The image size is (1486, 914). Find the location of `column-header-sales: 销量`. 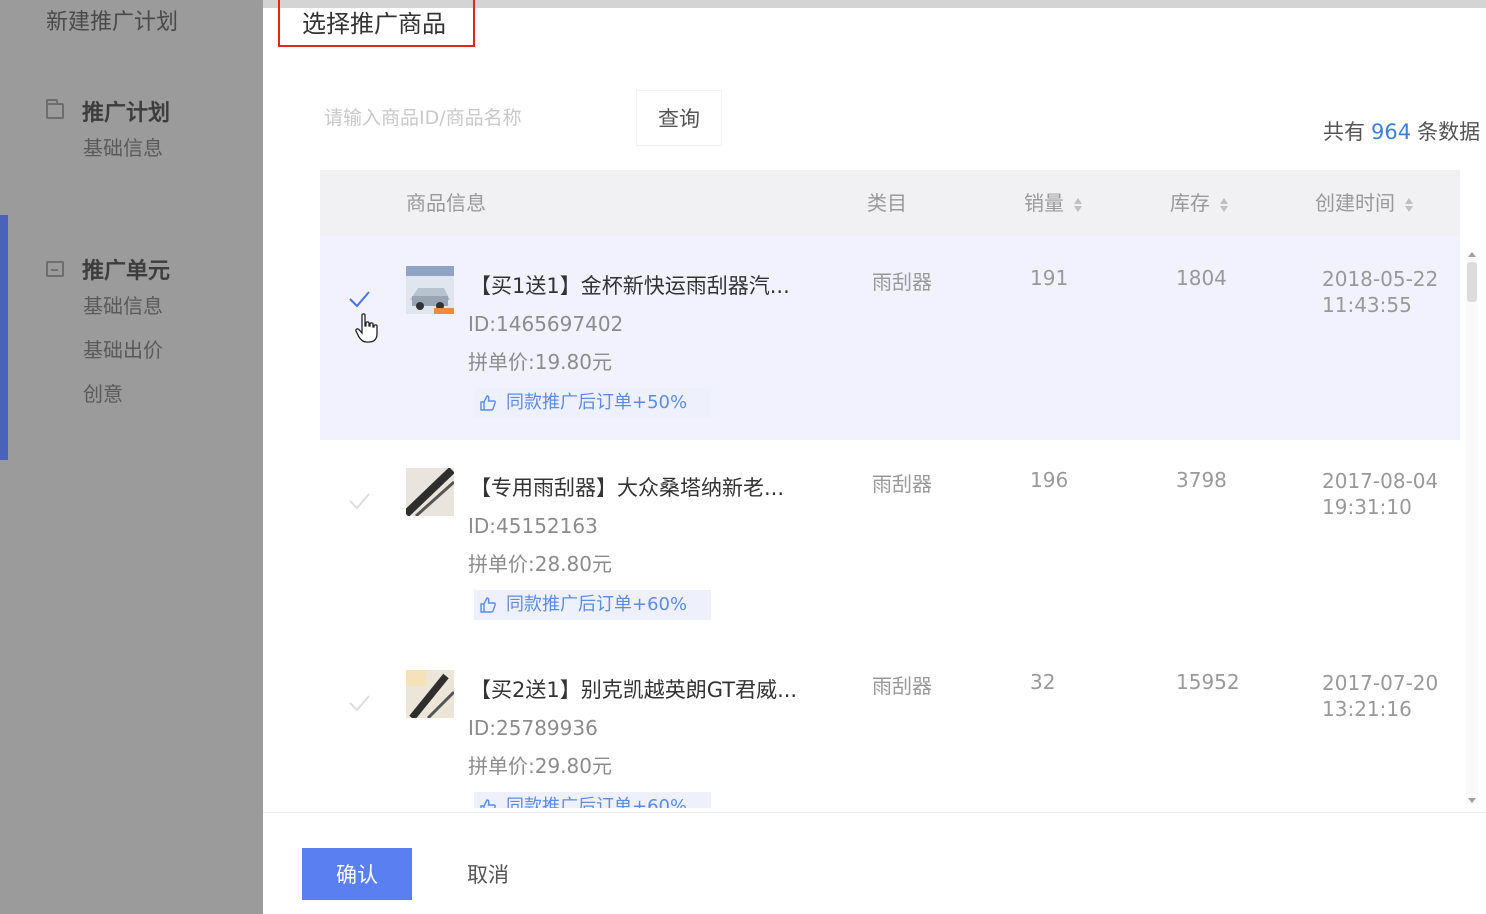

column-header-sales: 销量 is located at coordinates (1053, 203).